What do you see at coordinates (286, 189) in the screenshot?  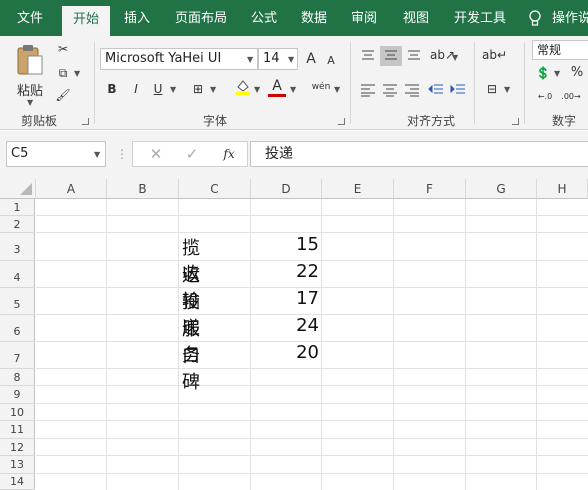 I see `column-header-d: D` at bounding box center [286, 189].